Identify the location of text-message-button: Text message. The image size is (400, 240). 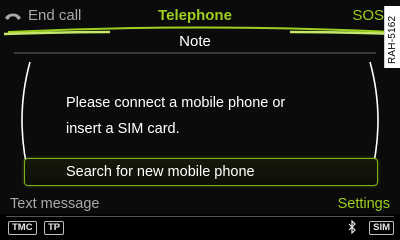
(54, 204).